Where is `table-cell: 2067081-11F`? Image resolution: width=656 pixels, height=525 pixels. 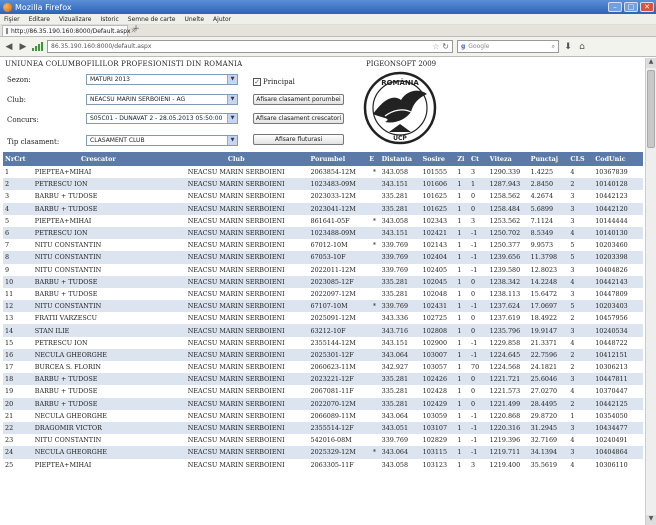
table-cell: 2067081-11F is located at coordinates (338, 391).